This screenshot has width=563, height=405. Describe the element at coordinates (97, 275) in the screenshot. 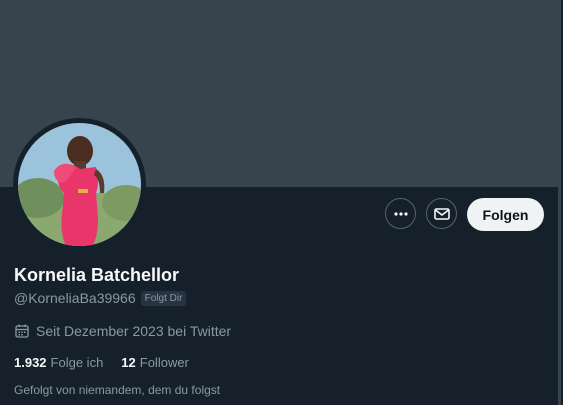

I see `display-name: Kornelia Batchellor` at that location.